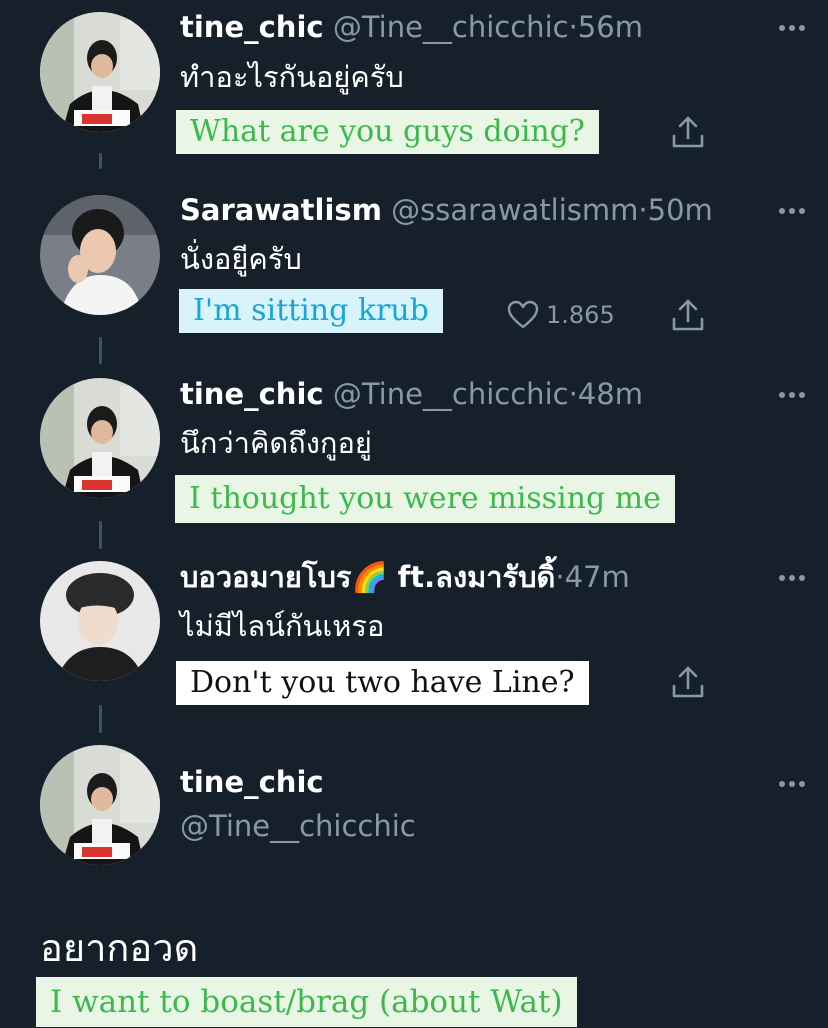 This screenshot has width=828, height=1028. Describe the element at coordinates (597, 577) in the screenshot. I see `timestamp: 47m` at that location.